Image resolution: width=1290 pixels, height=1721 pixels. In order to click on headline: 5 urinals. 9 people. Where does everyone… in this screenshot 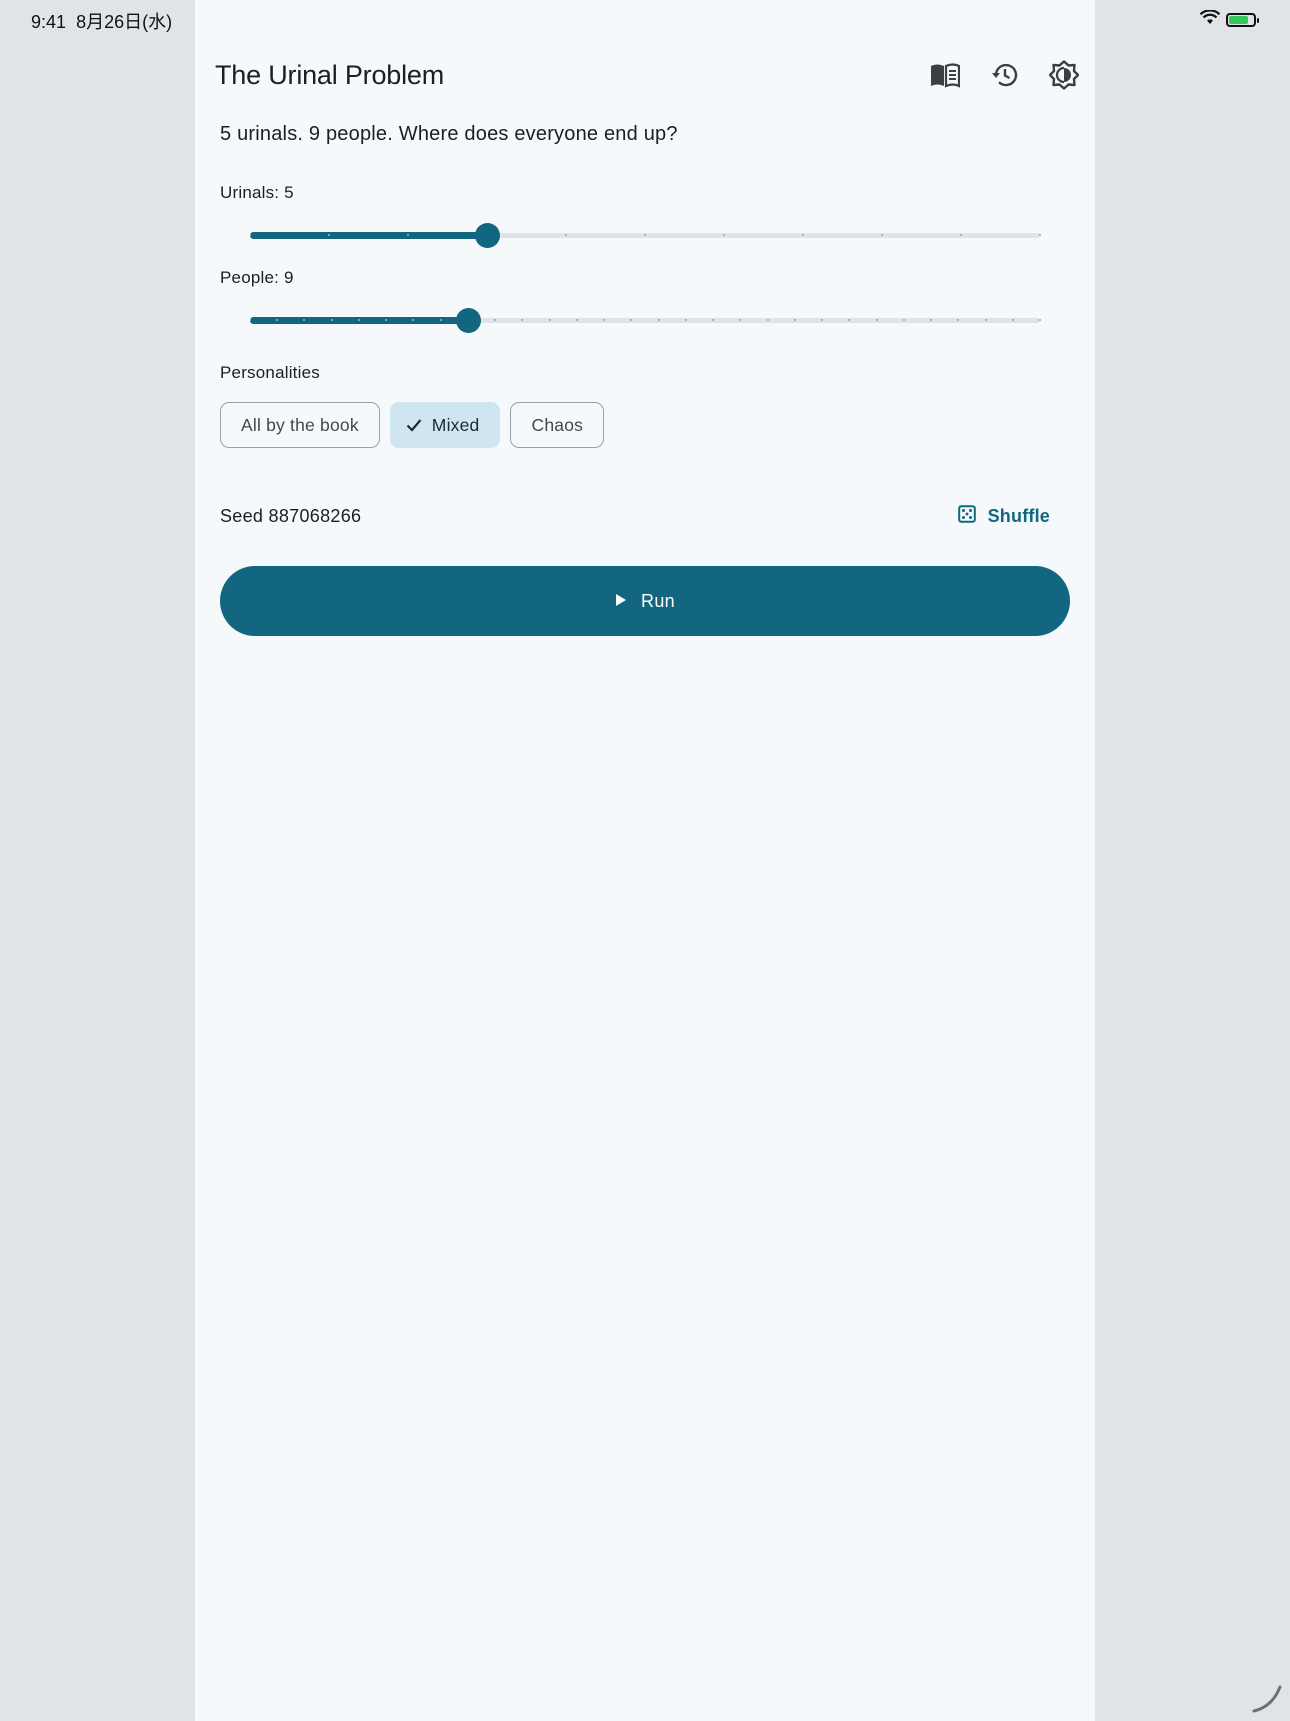, I will do `click(449, 134)`.